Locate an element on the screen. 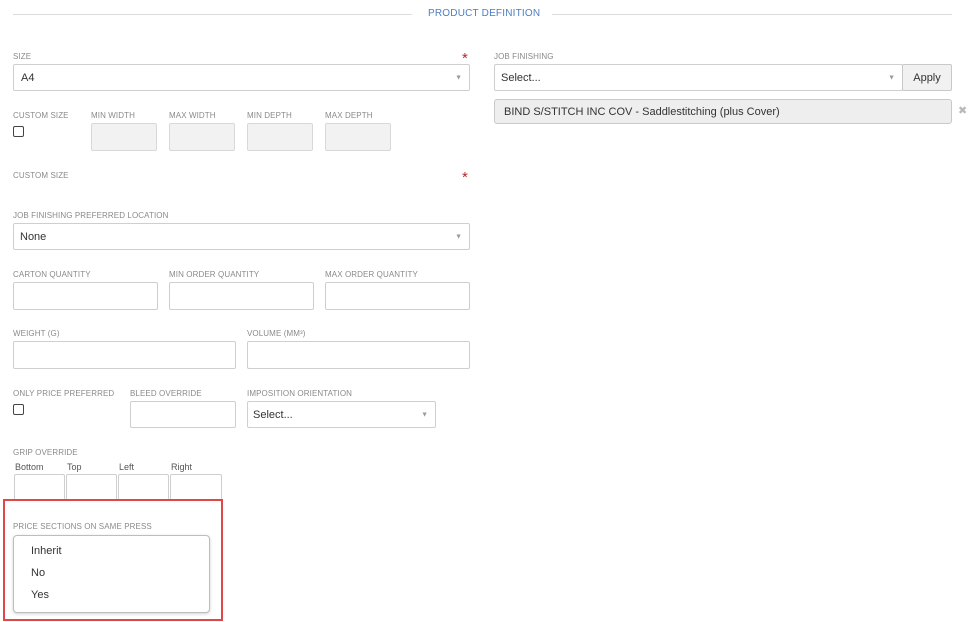  price-sections-label: PRICE SECTIONS ON SAME PRESS is located at coordinates (82, 526).